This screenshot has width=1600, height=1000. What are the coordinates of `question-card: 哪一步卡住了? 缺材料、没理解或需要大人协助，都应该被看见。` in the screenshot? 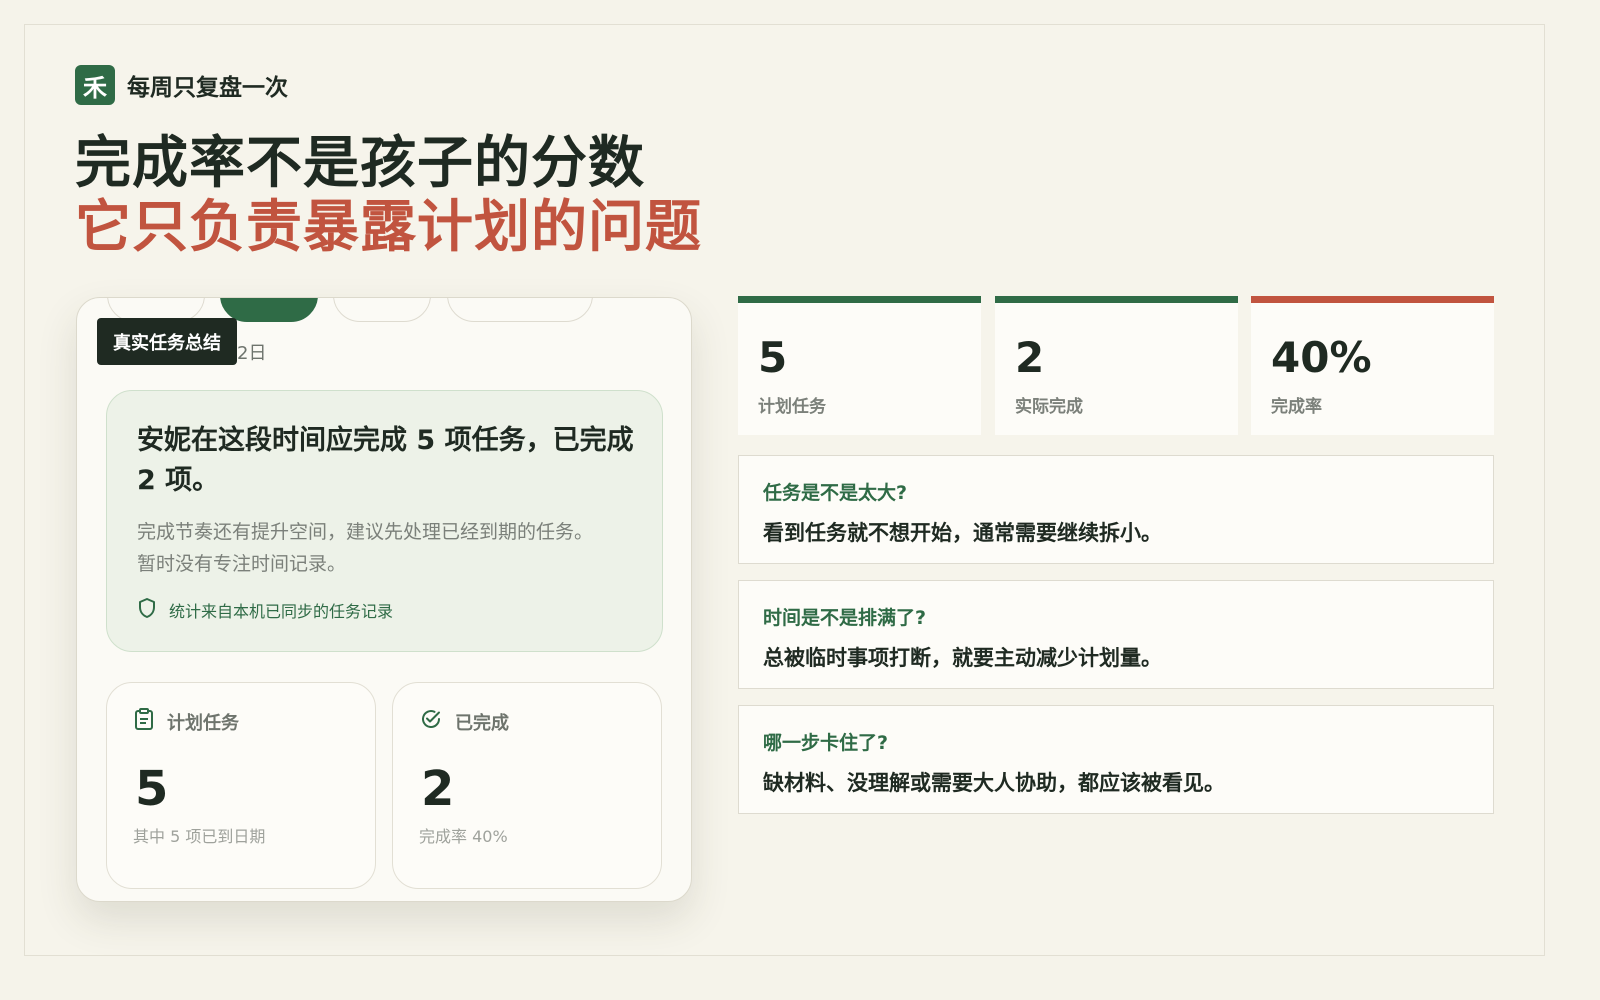 It's located at (1116, 759).